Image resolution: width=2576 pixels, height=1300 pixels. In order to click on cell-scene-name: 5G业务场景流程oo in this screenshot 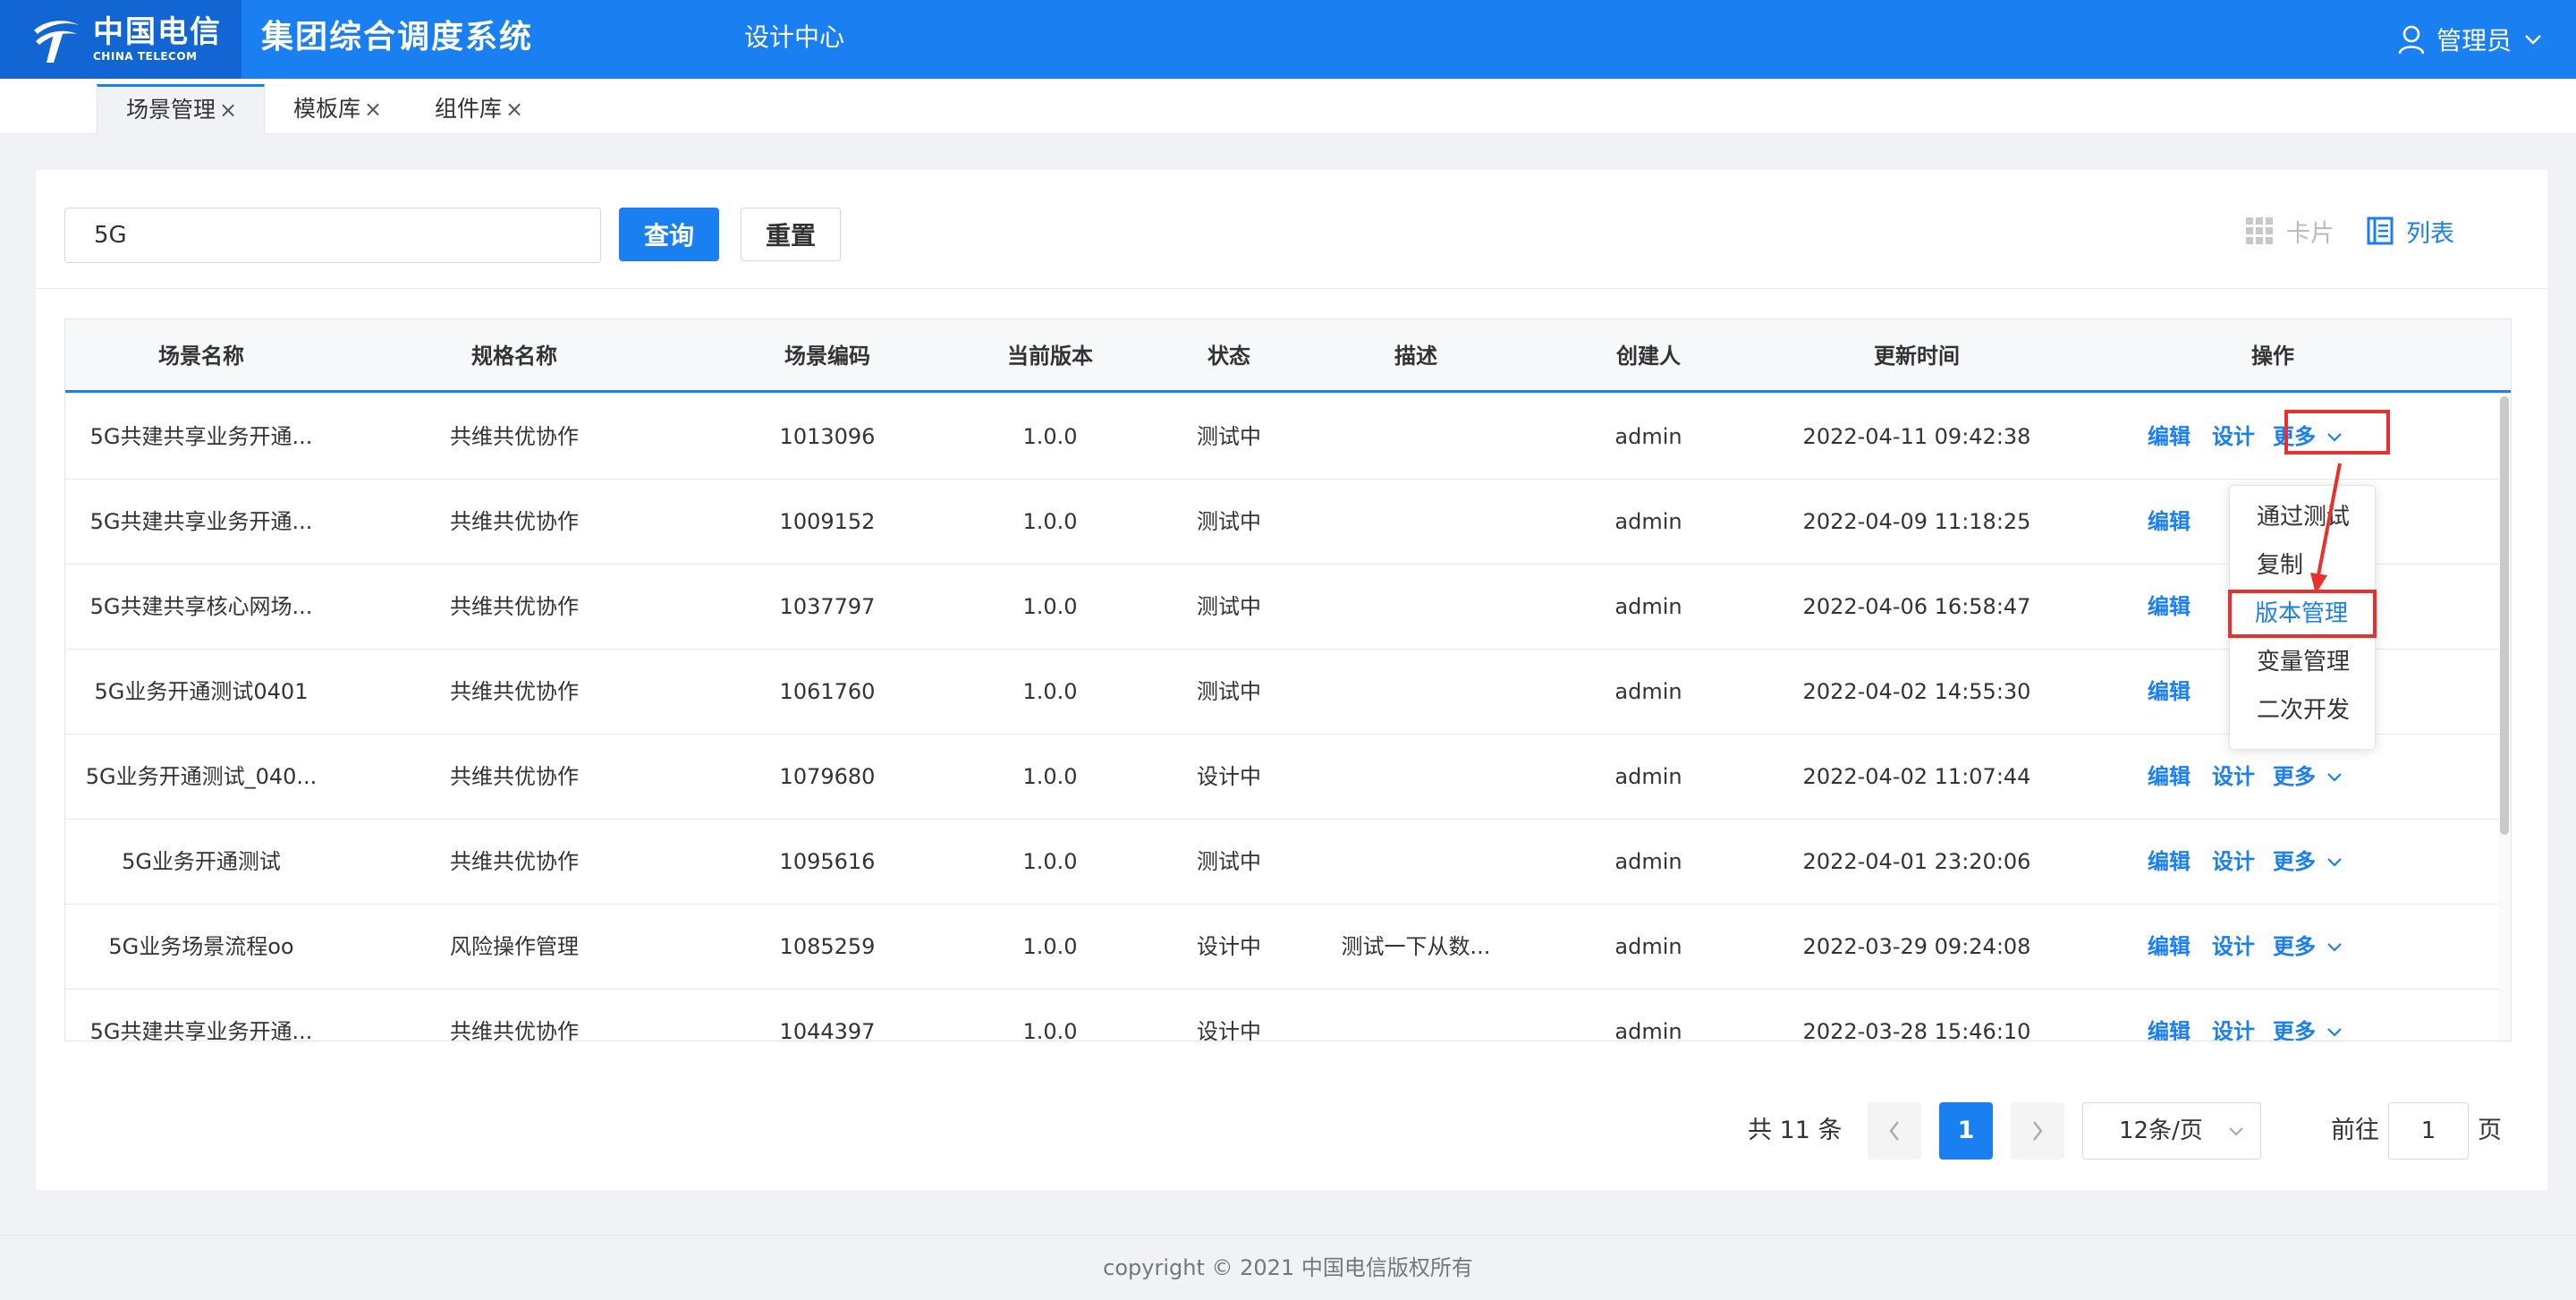, I will do `click(201, 947)`.